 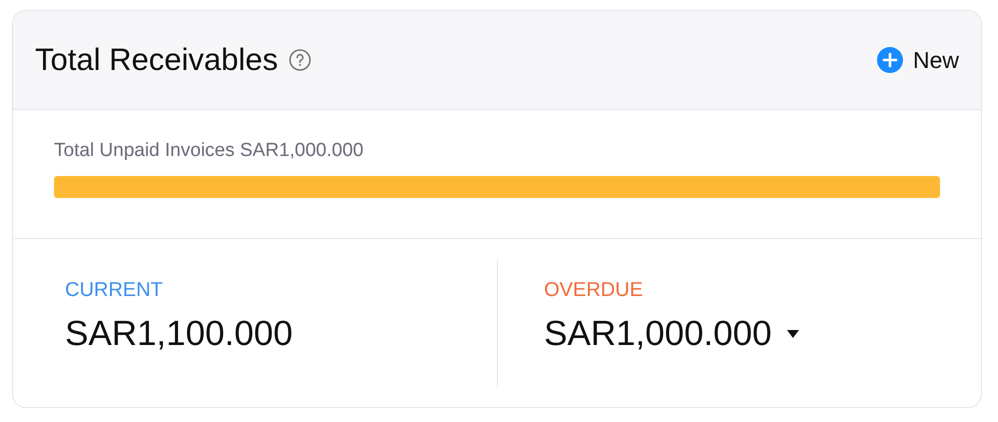 What do you see at coordinates (658, 334) in the screenshot?
I see `amount-value: SAR1,000.000` at bounding box center [658, 334].